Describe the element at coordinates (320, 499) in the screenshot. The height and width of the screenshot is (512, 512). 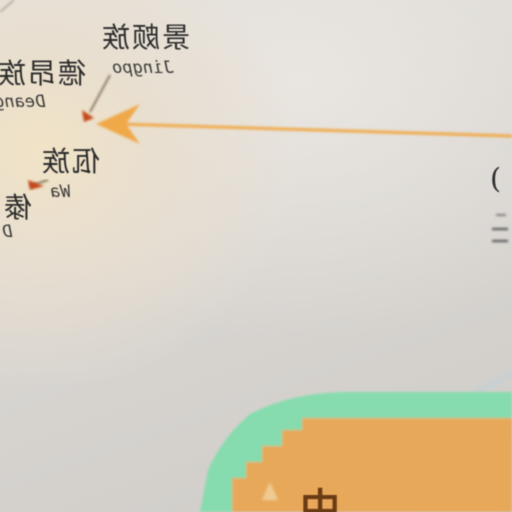
I see `map-glyph: 中` at that location.